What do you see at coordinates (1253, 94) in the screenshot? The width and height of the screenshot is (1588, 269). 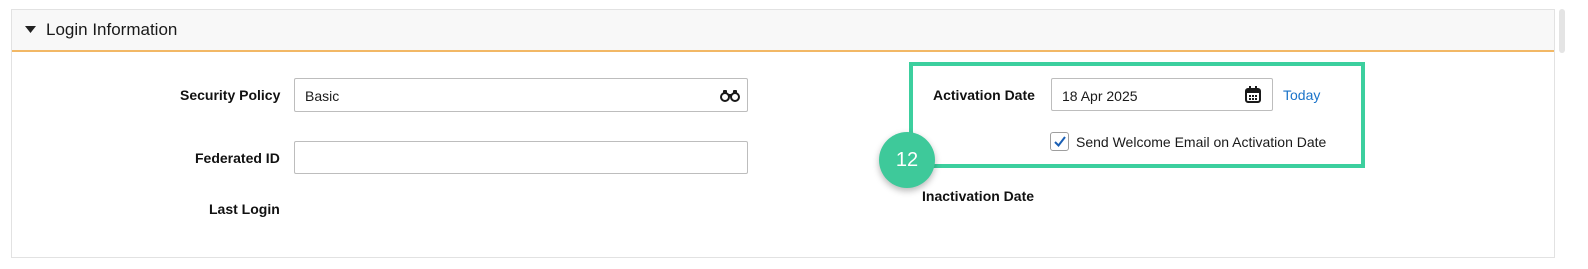 I see `calendar-icon` at bounding box center [1253, 94].